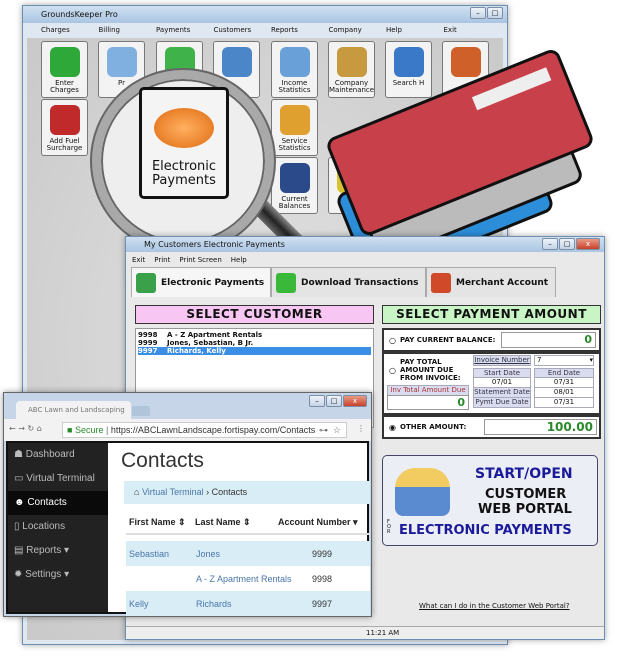 The height and width of the screenshot is (661, 630). What do you see at coordinates (294, 185) in the screenshot?
I see `toolbar-tile: Current Balances` at bounding box center [294, 185].